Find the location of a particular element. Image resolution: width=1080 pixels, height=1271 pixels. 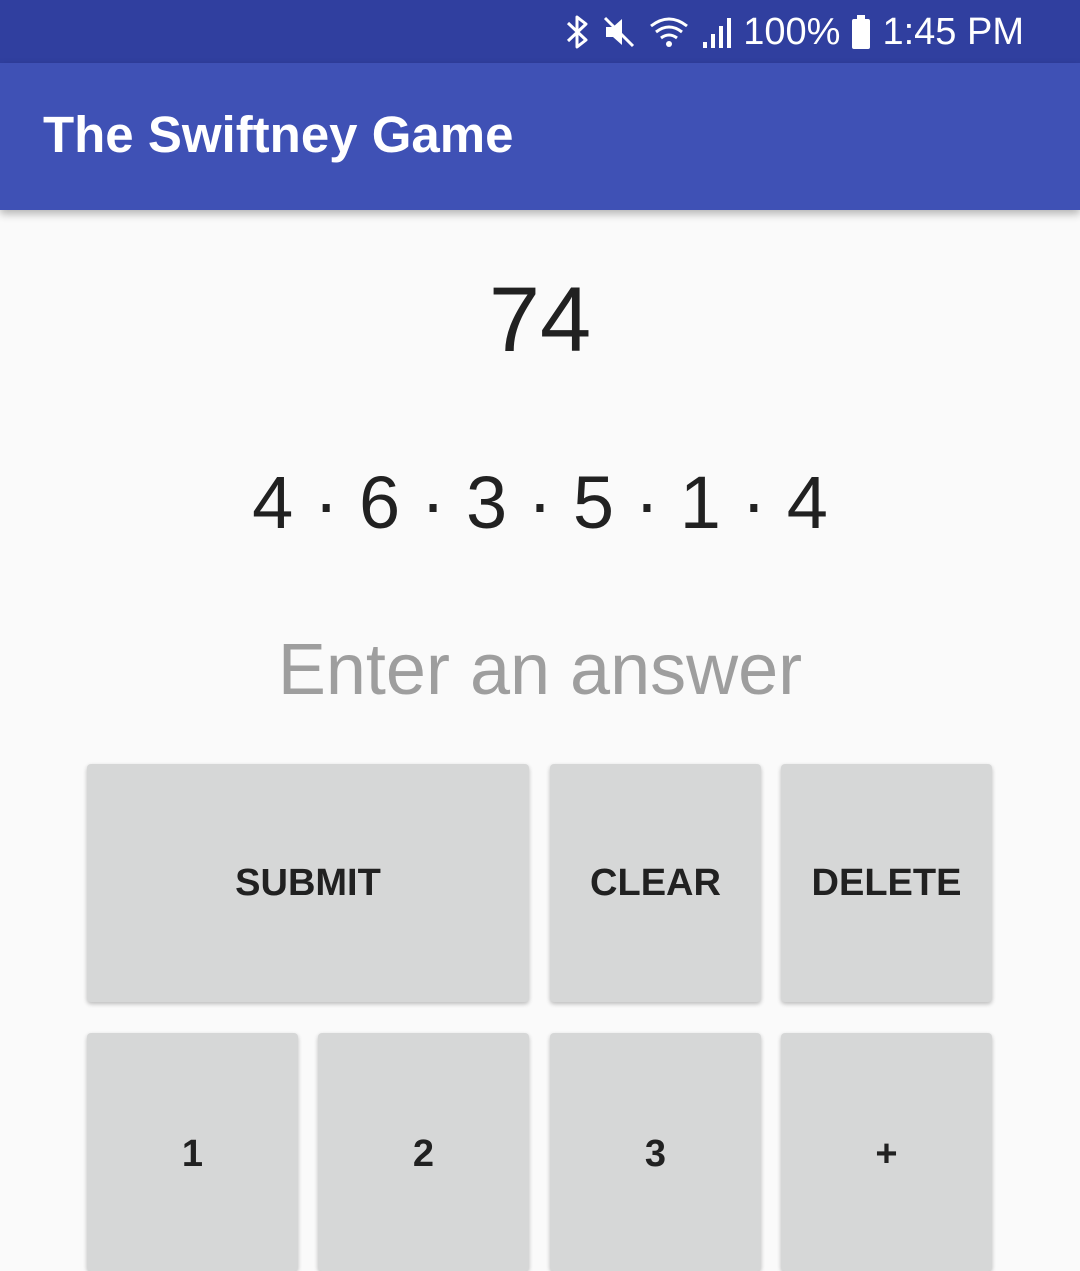

status-bar: 100% 1:45 PM is located at coordinates (540, 31).